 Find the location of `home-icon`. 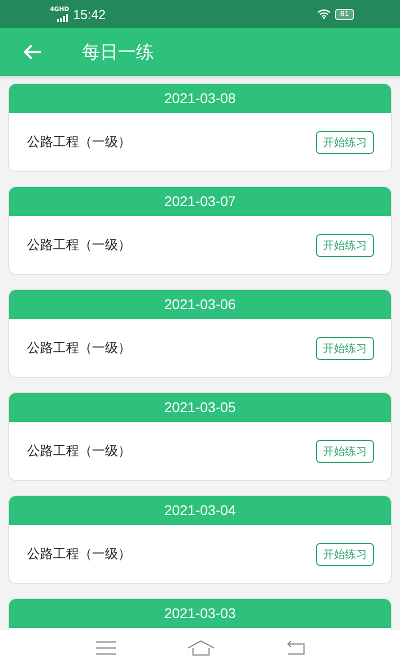

home-icon is located at coordinates (201, 648).